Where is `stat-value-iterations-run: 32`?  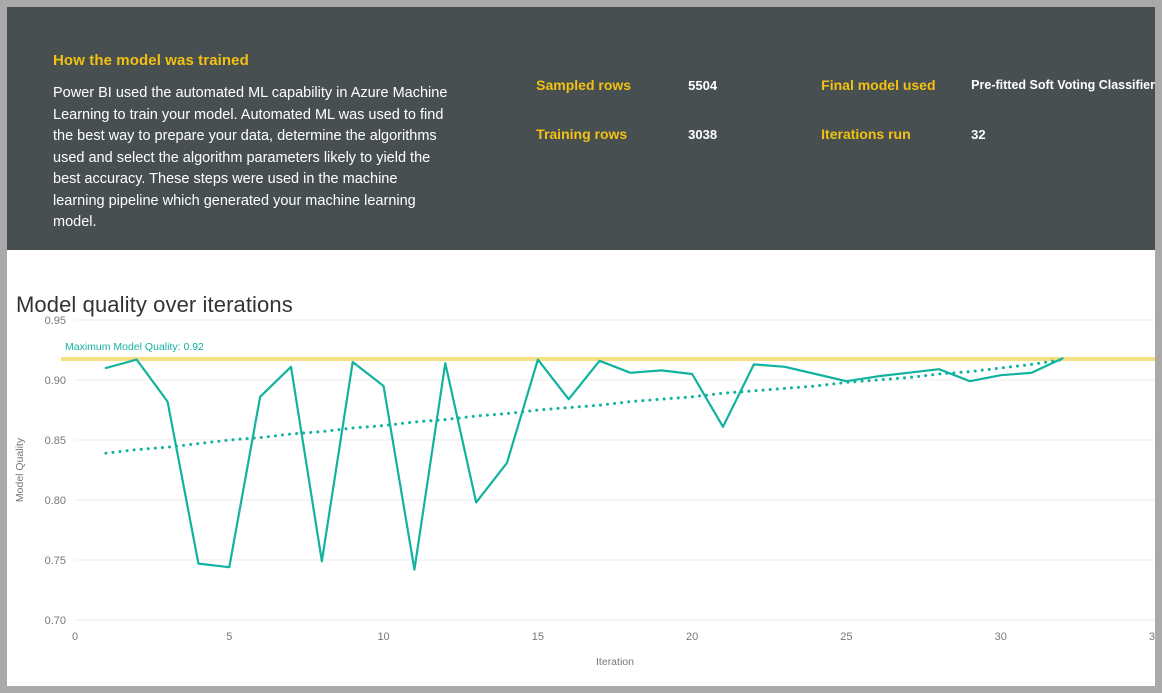 stat-value-iterations-run: 32 is located at coordinates (978, 134).